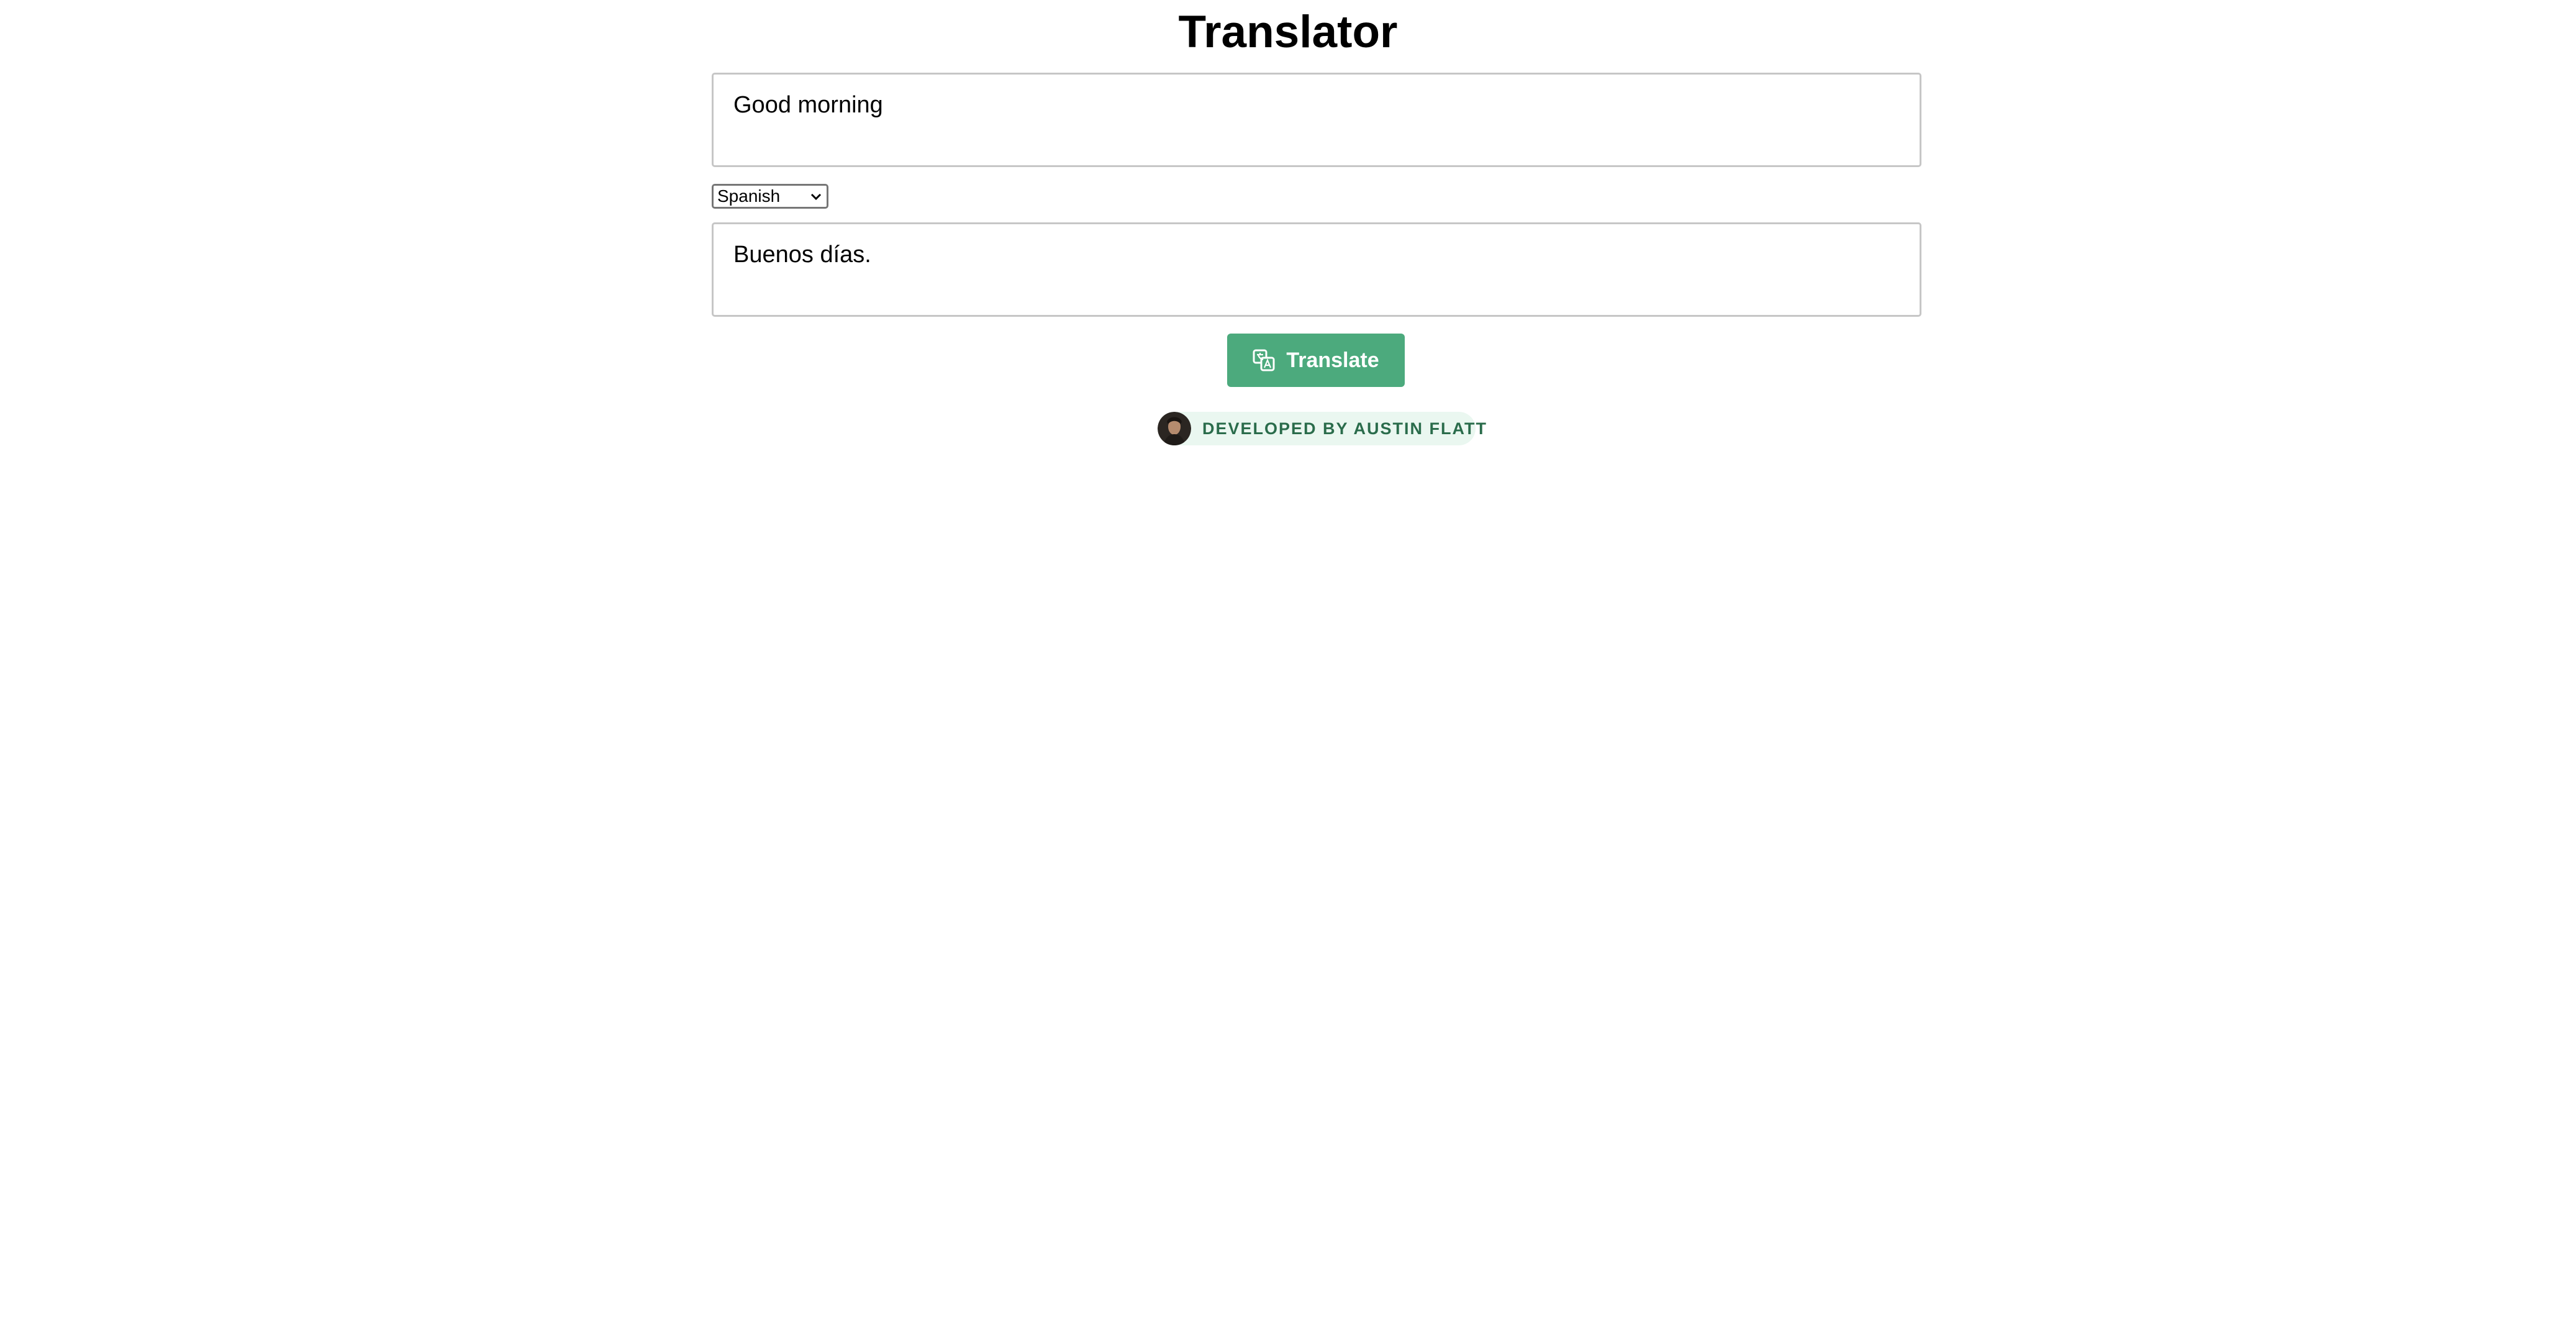  Describe the element at coordinates (1345, 428) in the screenshot. I see `developer-credit-label: DEVELOPED BY AUSTIN FLATT` at that location.